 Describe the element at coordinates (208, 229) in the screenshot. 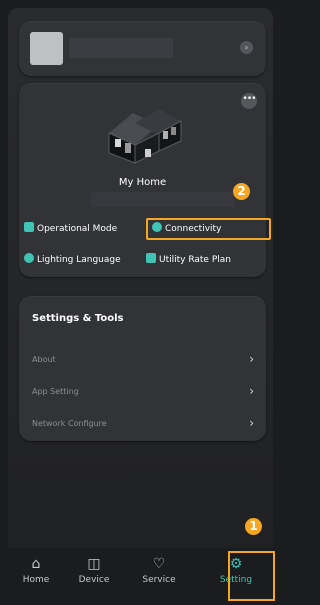

I see `connectivity-highlight` at that location.